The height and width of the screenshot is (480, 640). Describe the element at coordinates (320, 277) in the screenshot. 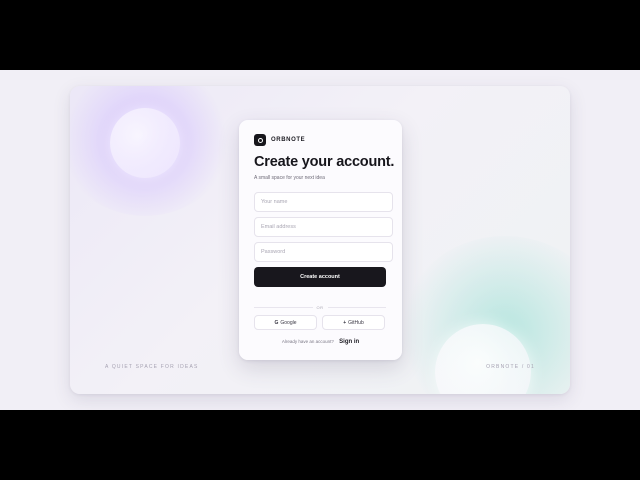

I see `create-account-button: Create account` at that location.